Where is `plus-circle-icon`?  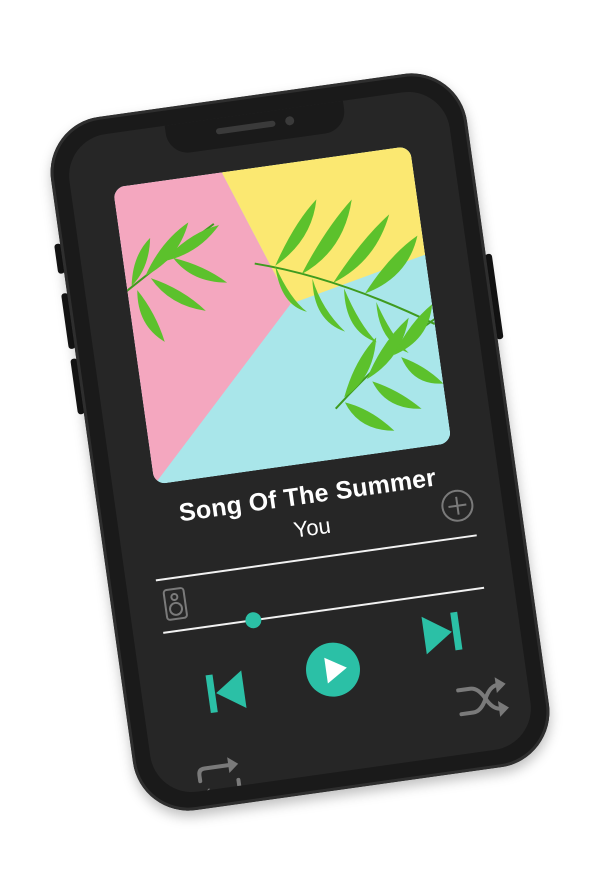
plus-circle-icon is located at coordinates (457, 506).